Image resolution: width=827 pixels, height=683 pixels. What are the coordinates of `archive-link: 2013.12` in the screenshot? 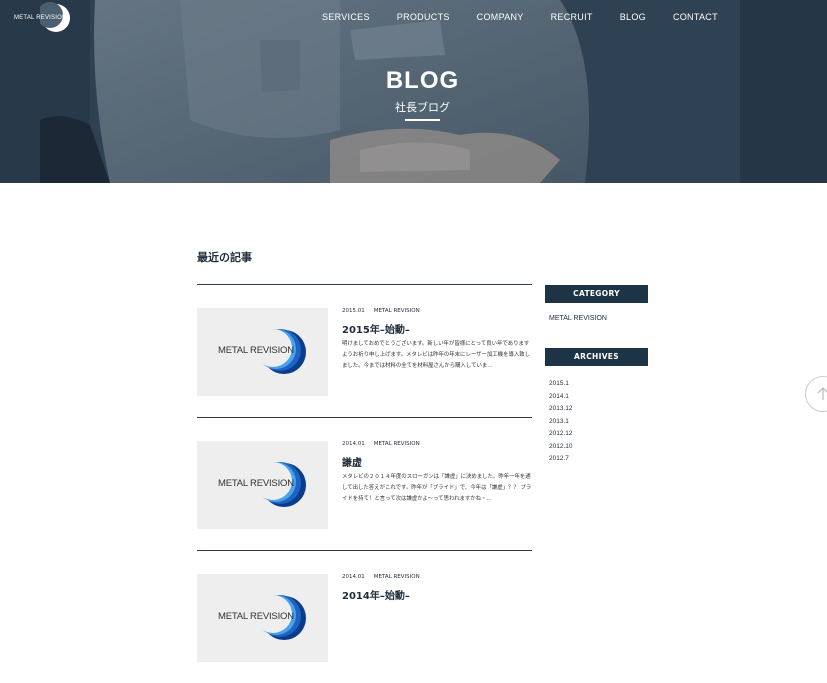 It's located at (561, 409).